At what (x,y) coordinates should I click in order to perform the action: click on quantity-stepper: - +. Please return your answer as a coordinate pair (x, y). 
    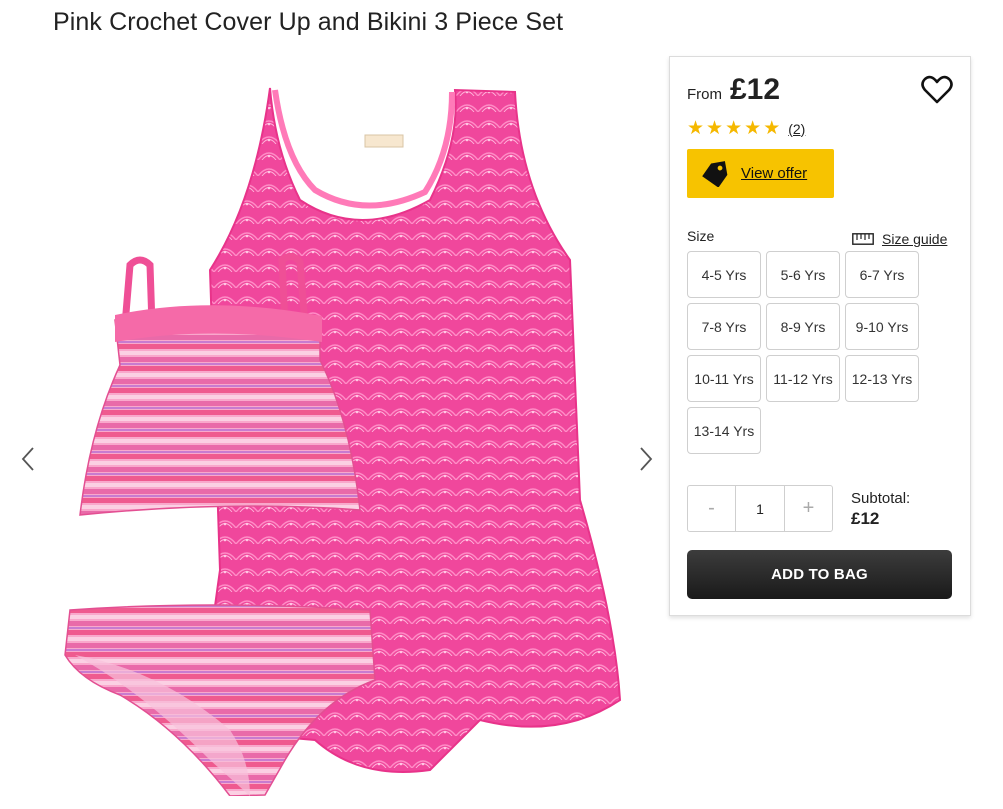
    Looking at the image, I should click on (760, 508).